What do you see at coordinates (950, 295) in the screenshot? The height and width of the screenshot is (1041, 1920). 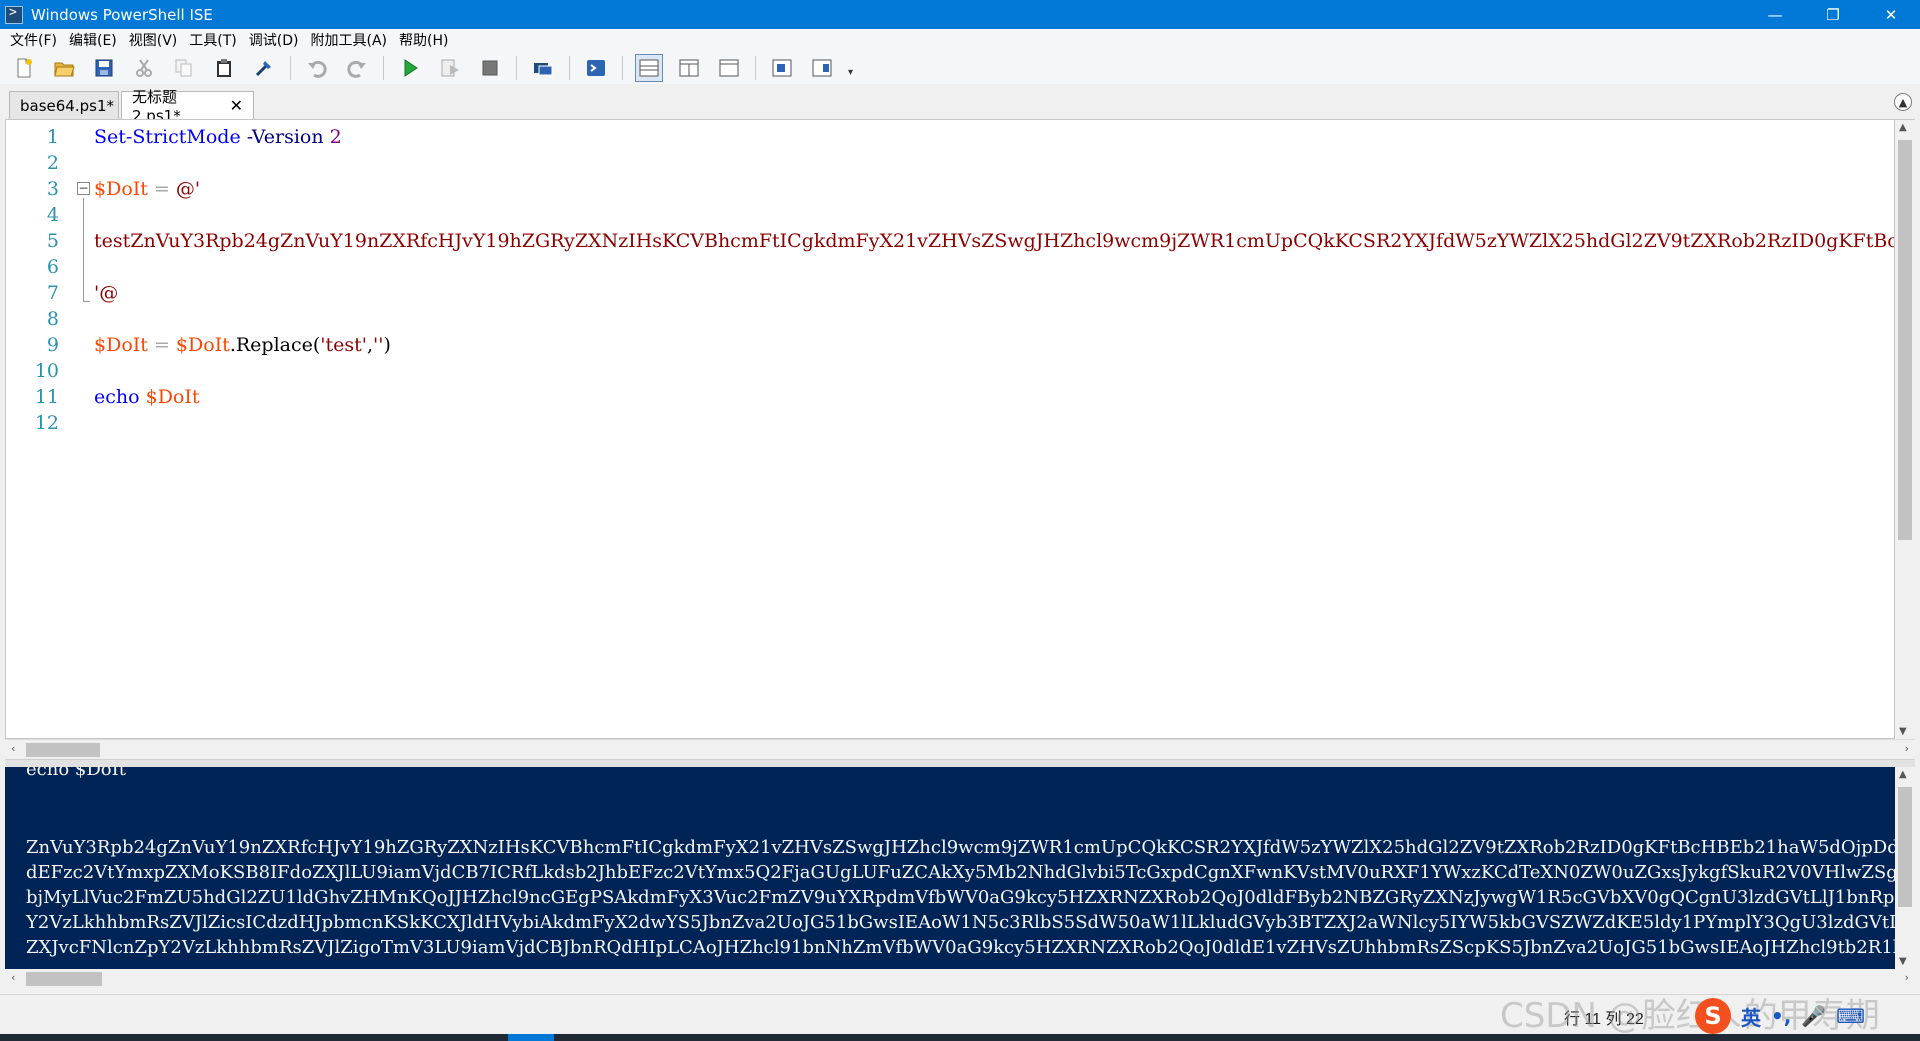 I see `code-line: 7 '@` at bounding box center [950, 295].